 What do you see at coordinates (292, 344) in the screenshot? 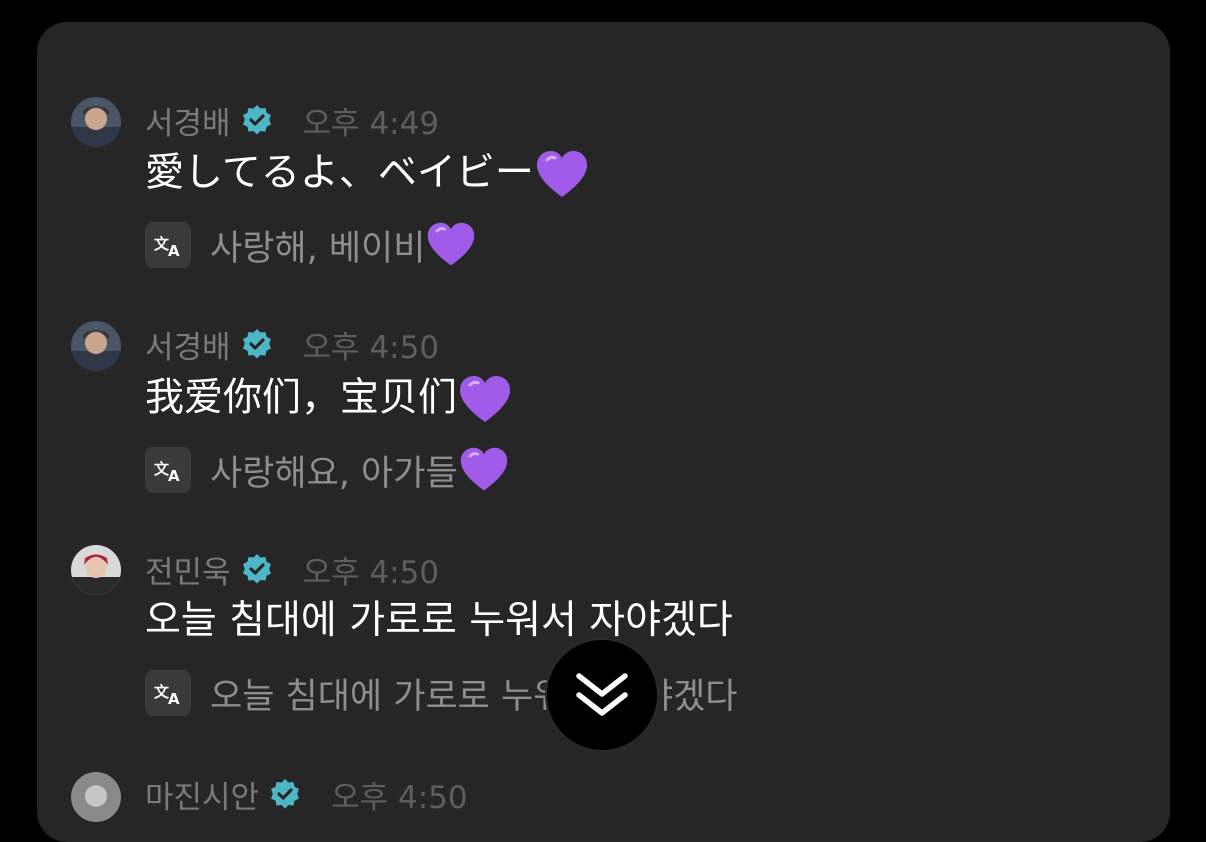
I see `message-header: 서경배 오후 4:50` at bounding box center [292, 344].